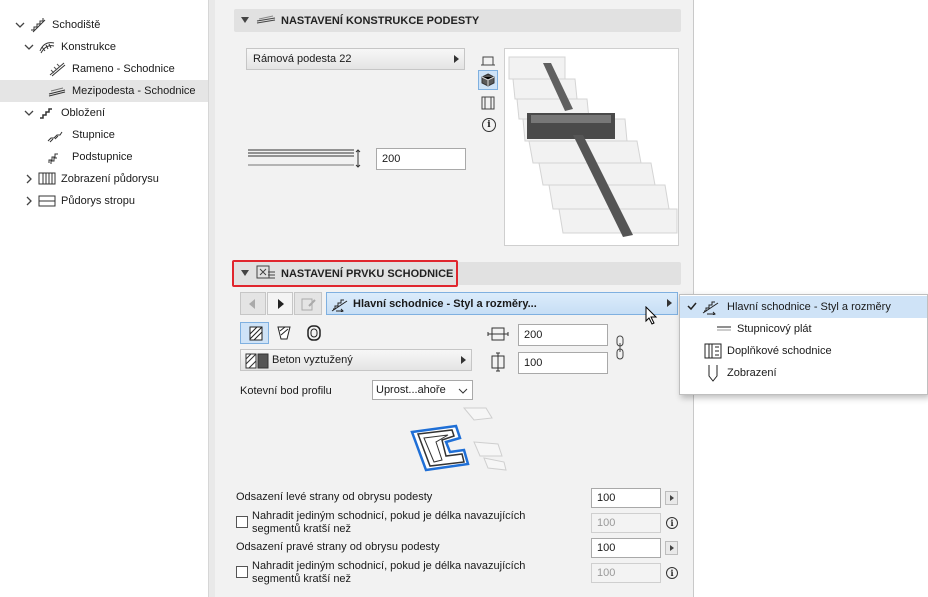  I want to click on highlight-box, so click(345, 273).